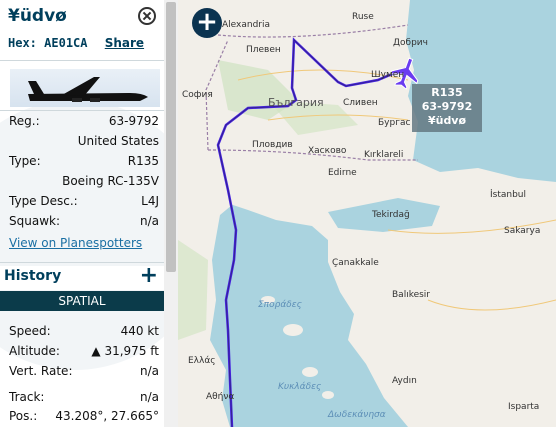  I want to click on map-label: Δωδεκάνησα, so click(357, 415).